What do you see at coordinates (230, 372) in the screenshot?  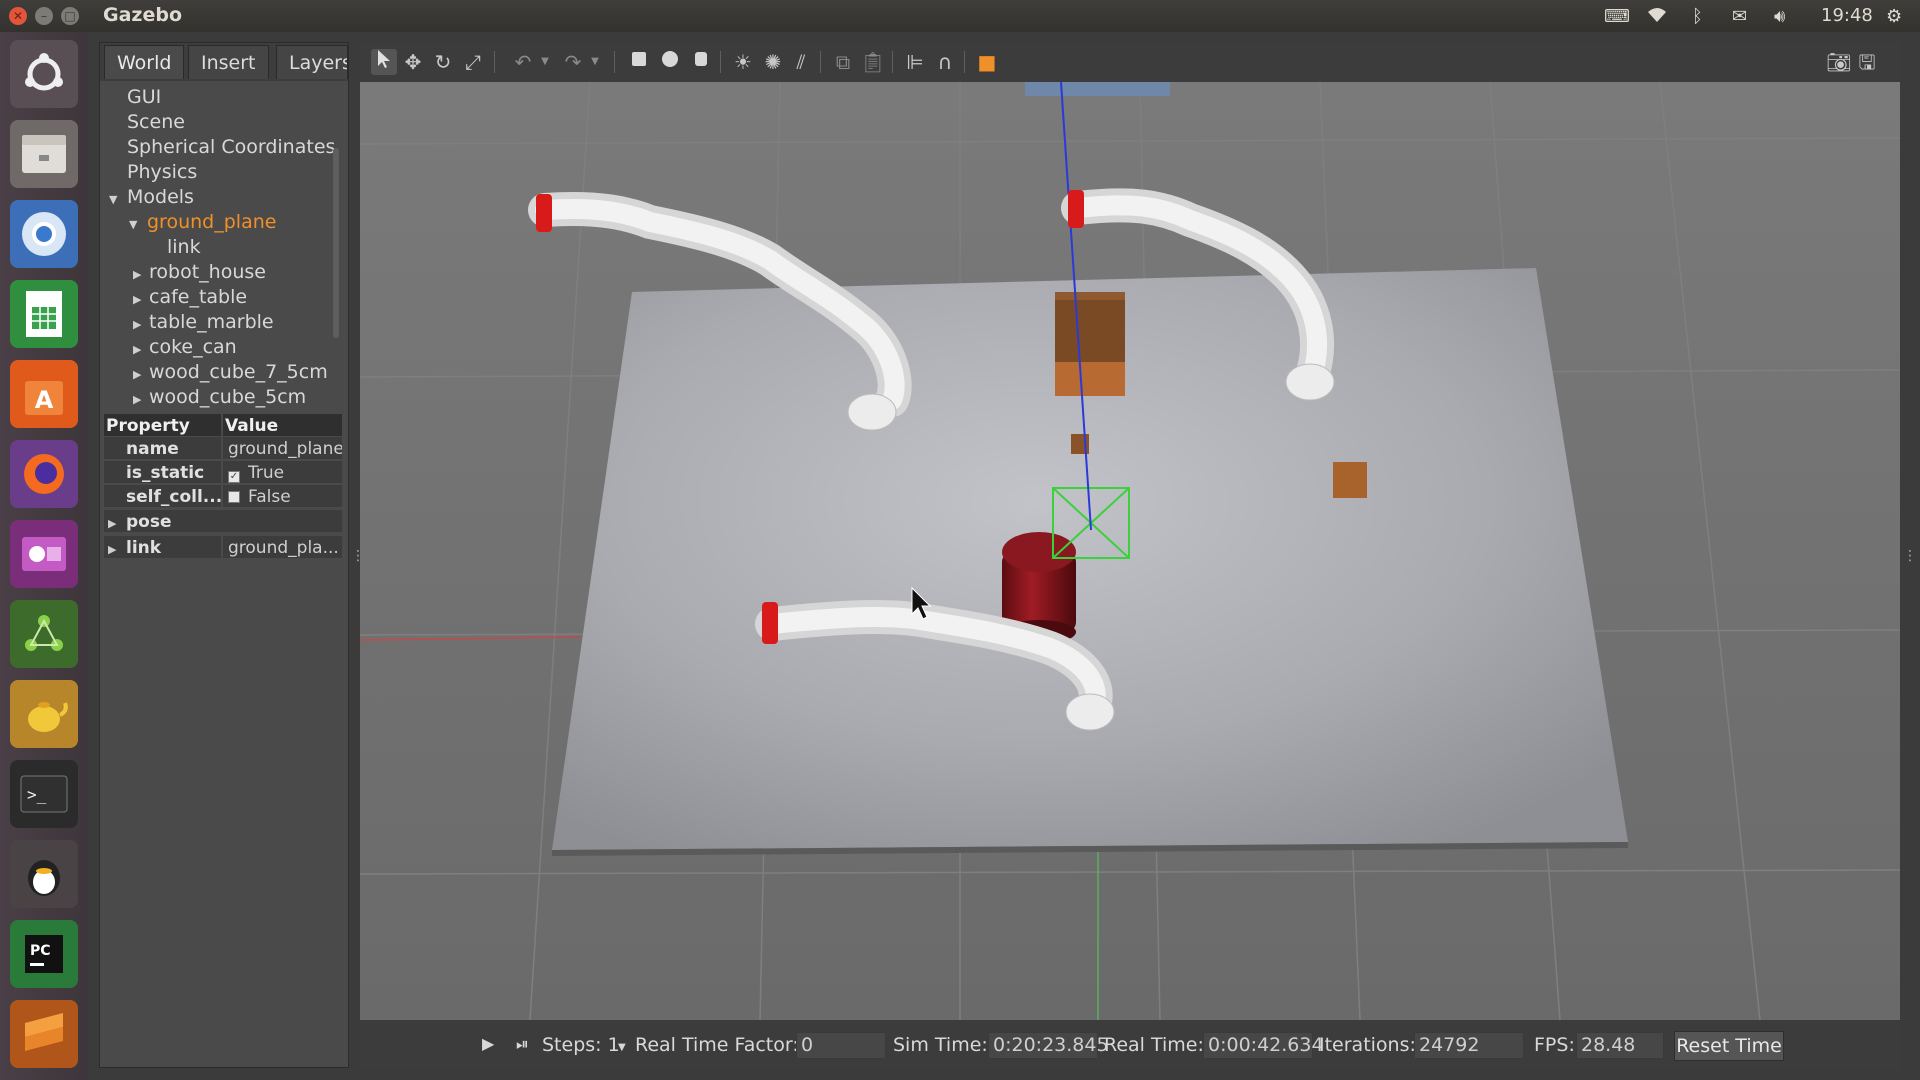 I see `tree-item-wood-cube-7-5cm: ▶ wood_cube_7_5cm` at bounding box center [230, 372].